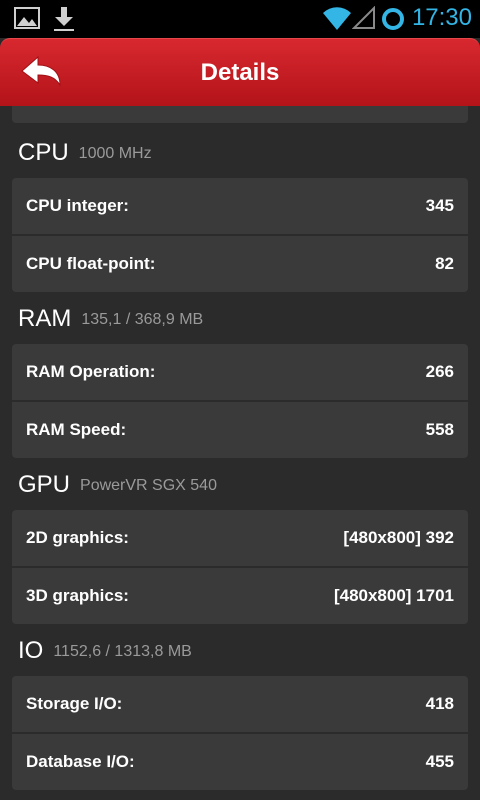  I want to click on result-value: 418, so click(439, 703).